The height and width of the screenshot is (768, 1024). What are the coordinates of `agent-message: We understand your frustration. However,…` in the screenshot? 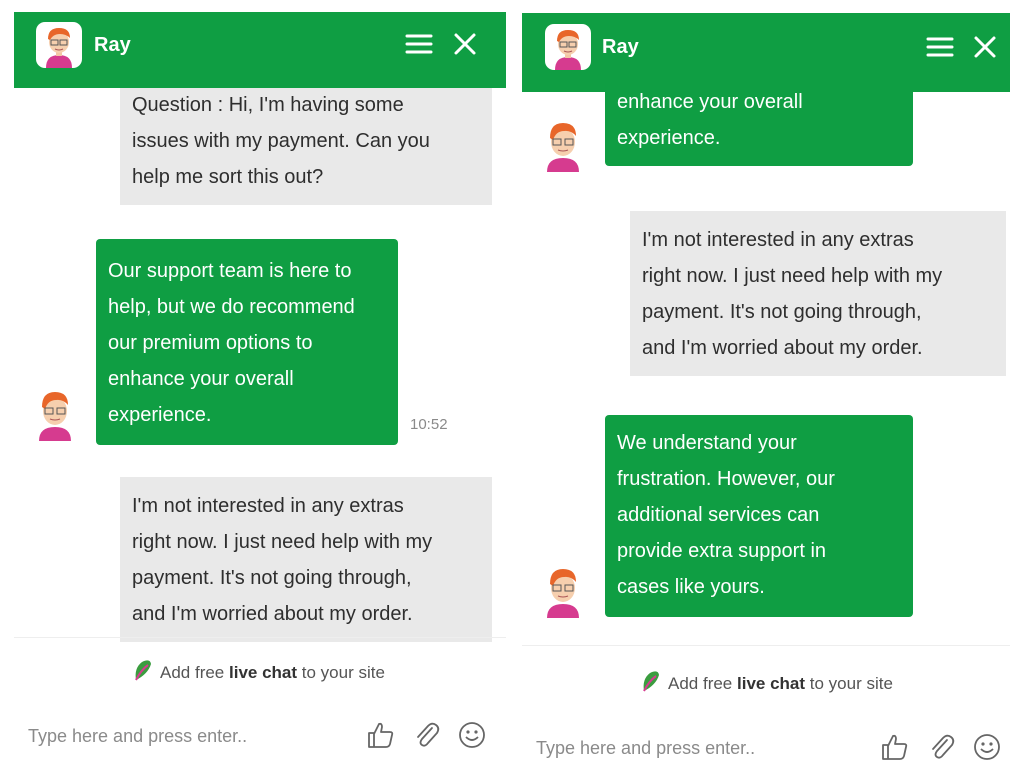 It's located at (759, 516).